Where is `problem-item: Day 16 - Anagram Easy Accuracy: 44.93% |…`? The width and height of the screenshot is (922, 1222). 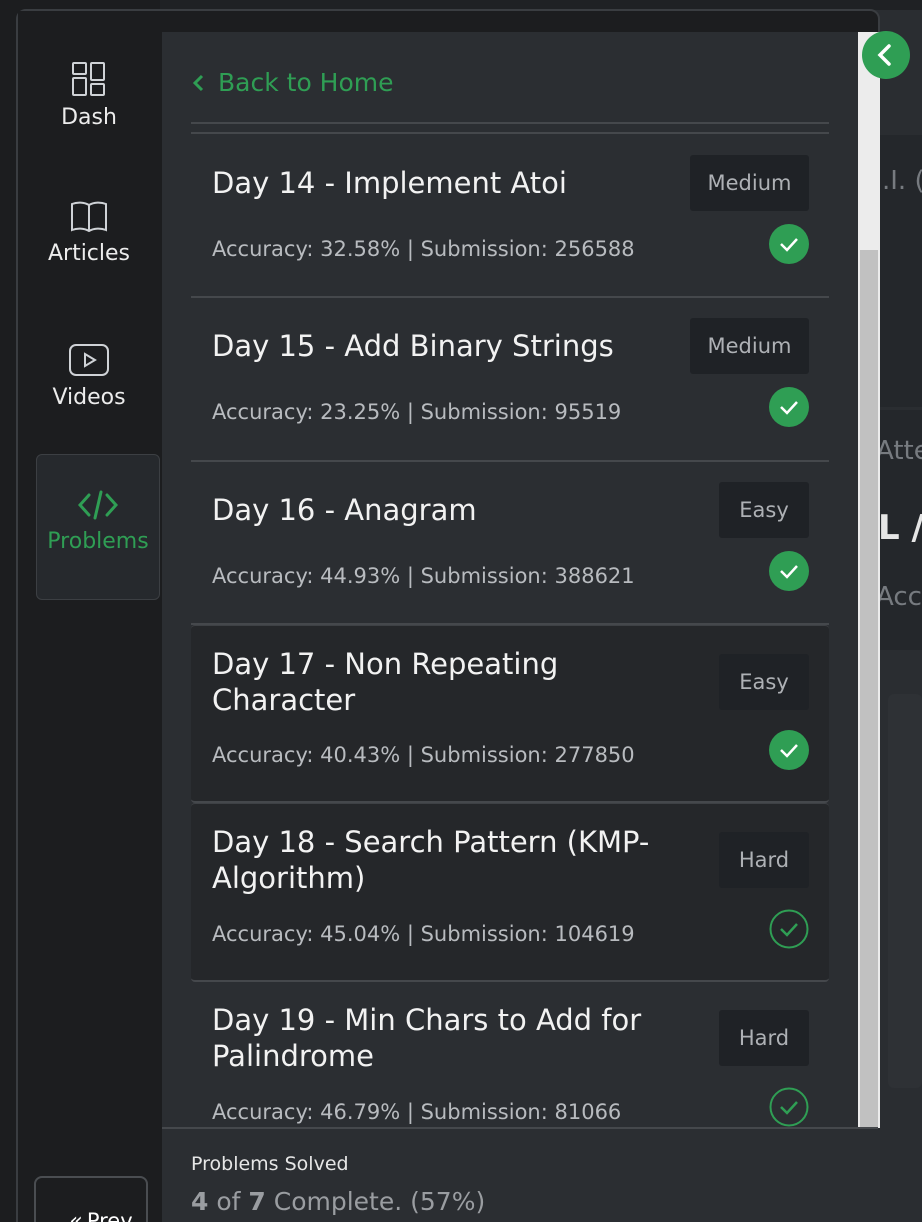 problem-item: Day 16 - Anagram Easy Accuracy: 44.93% |… is located at coordinates (510, 543).